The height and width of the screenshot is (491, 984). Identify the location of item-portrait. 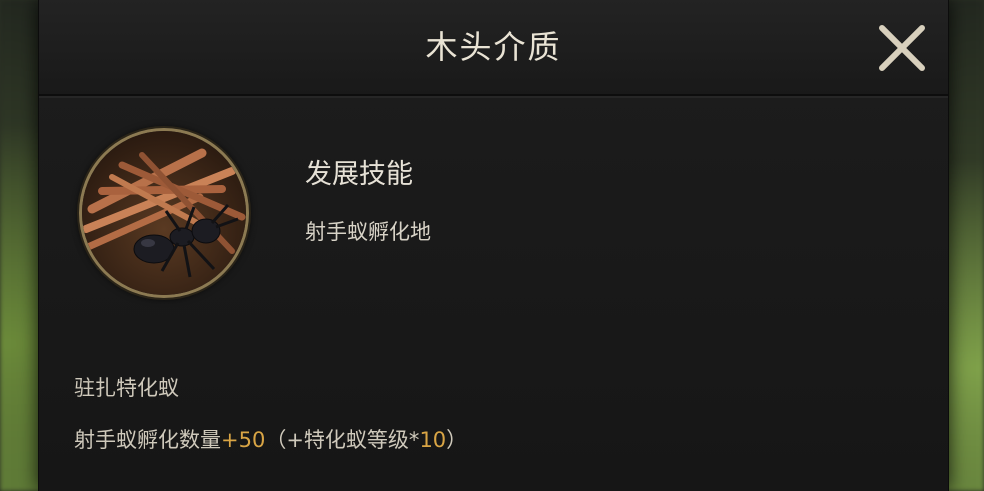
(164, 213).